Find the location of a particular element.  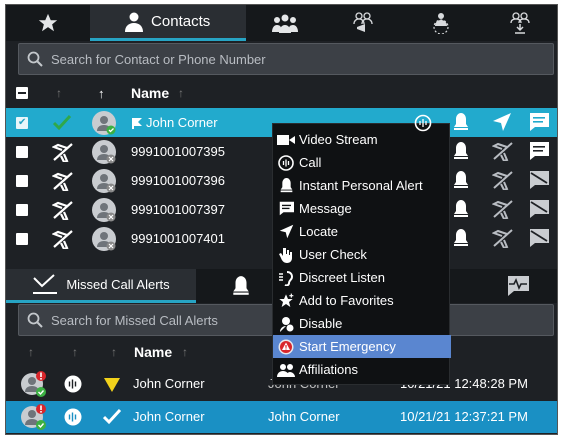

menu-item-start-emergency: Start Emergency is located at coordinates (362, 346).